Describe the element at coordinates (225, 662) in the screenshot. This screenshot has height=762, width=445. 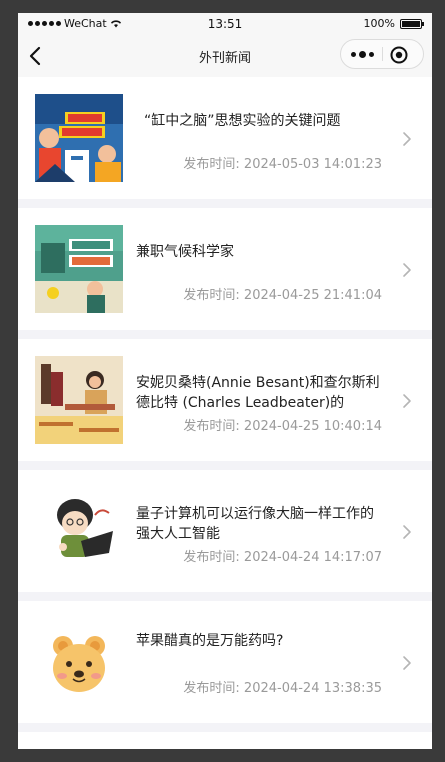
I see `article-item: 苹果醋真的是万能药吗? 发布时间: 2024-04-24 13:38:35` at that location.